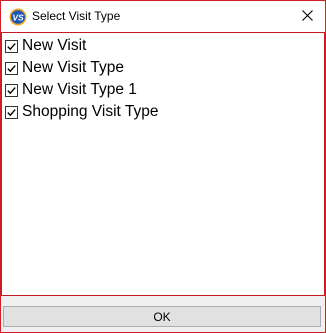 Image resolution: width=326 pixels, height=333 pixels. What do you see at coordinates (54, 45) in the screenshot?
I see `visit-type-label: New Visit` at bounding box center [54, 45].